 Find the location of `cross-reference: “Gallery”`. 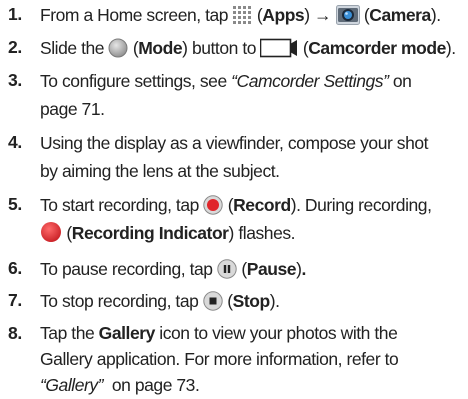

cross-reference: “Gallery” is located at coordinates (72, 385).